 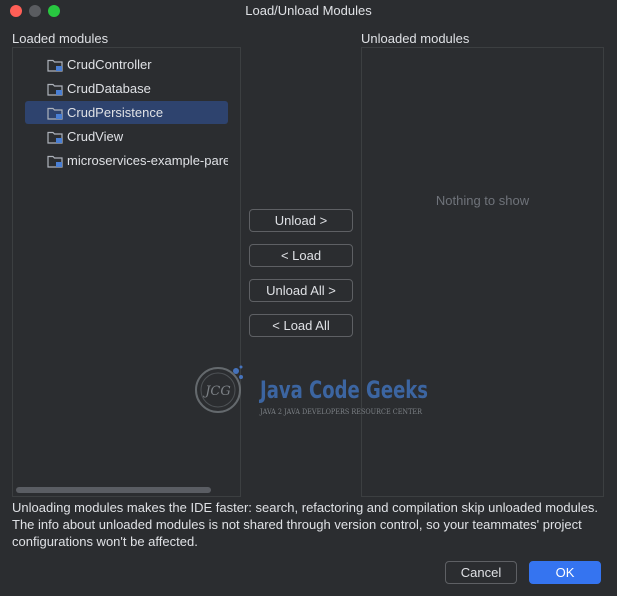 What do you see at coordinates (113, 490) in the screenshot?
I see `horizontal-scrollbar` at bounding box center [113, 490].